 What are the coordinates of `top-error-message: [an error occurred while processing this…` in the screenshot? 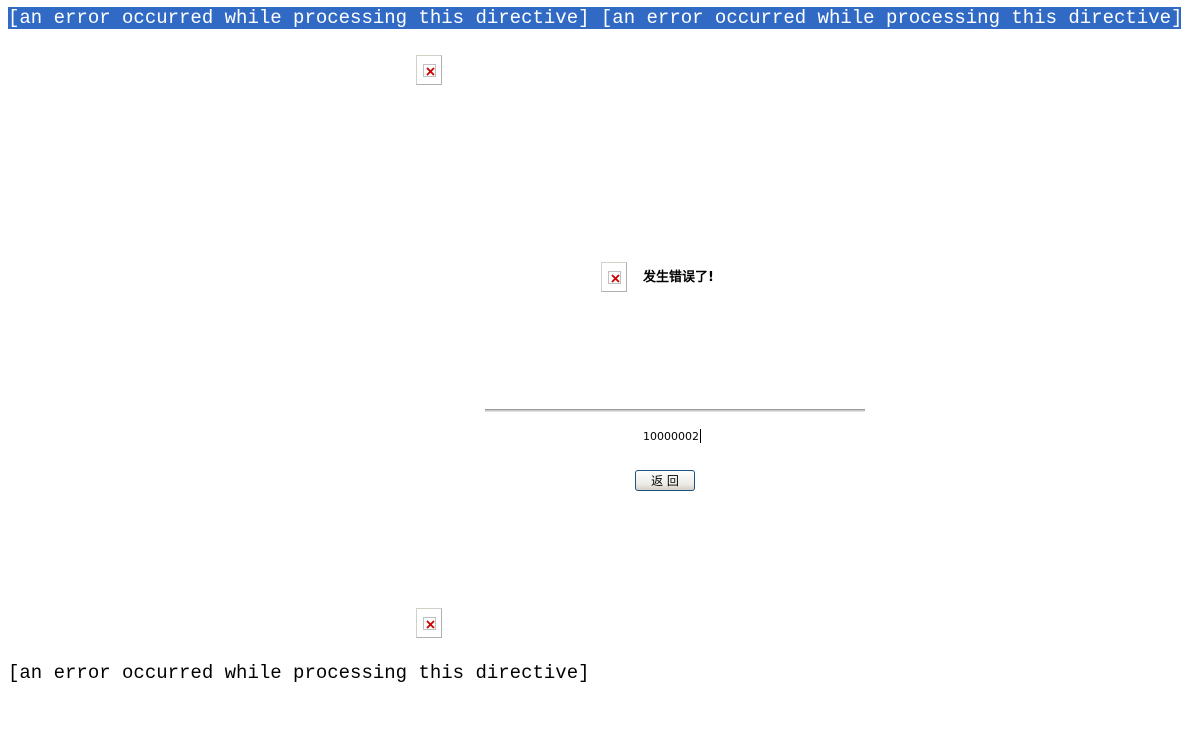 It's located at (594, 18).